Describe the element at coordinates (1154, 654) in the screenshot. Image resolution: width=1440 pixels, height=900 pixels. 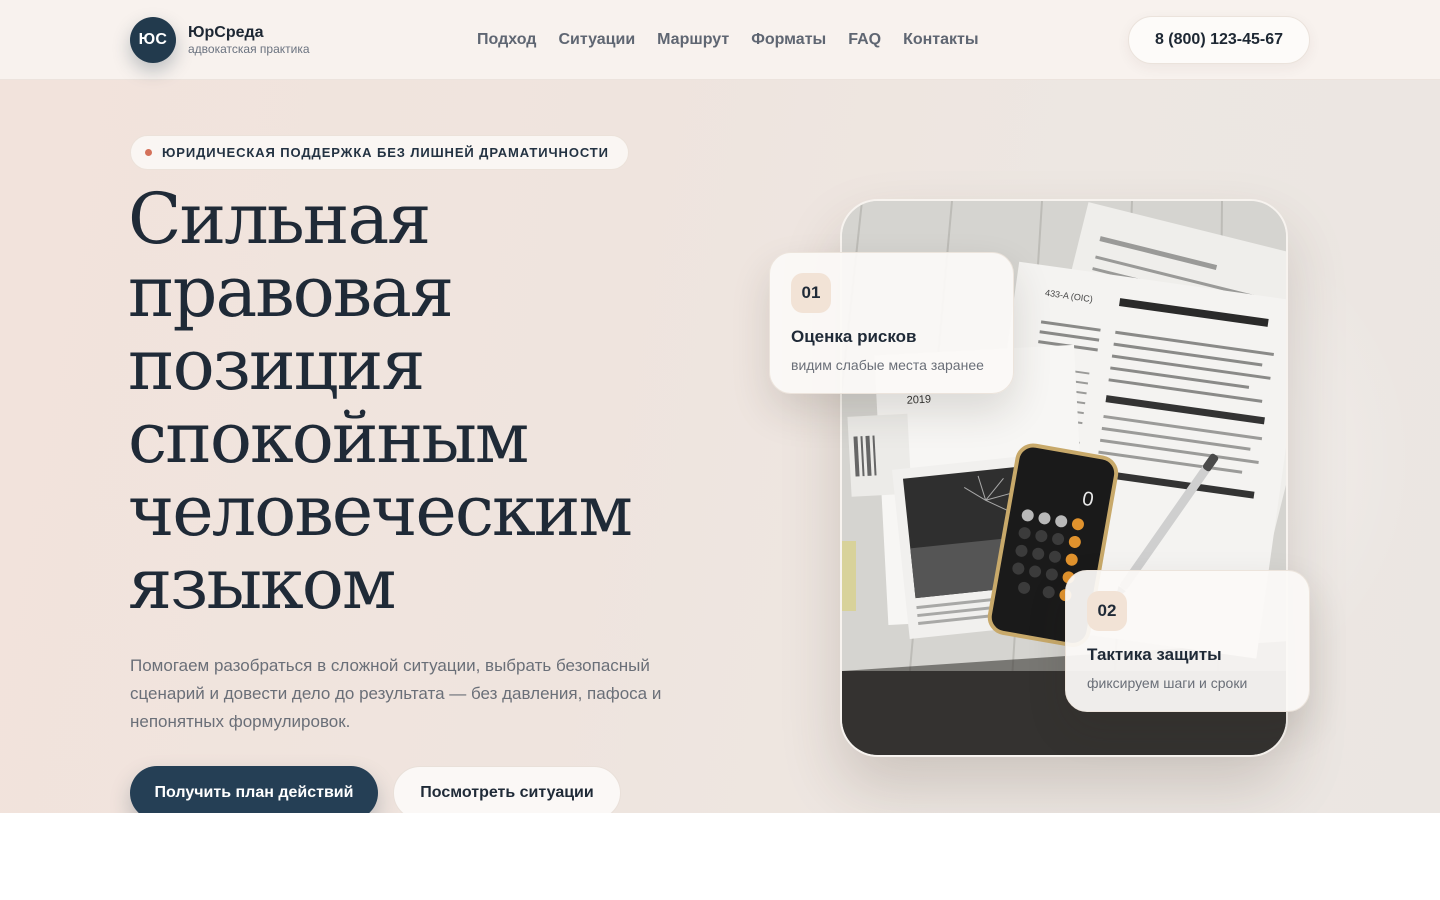
I see `card-title: Тактика защиты` at that location.